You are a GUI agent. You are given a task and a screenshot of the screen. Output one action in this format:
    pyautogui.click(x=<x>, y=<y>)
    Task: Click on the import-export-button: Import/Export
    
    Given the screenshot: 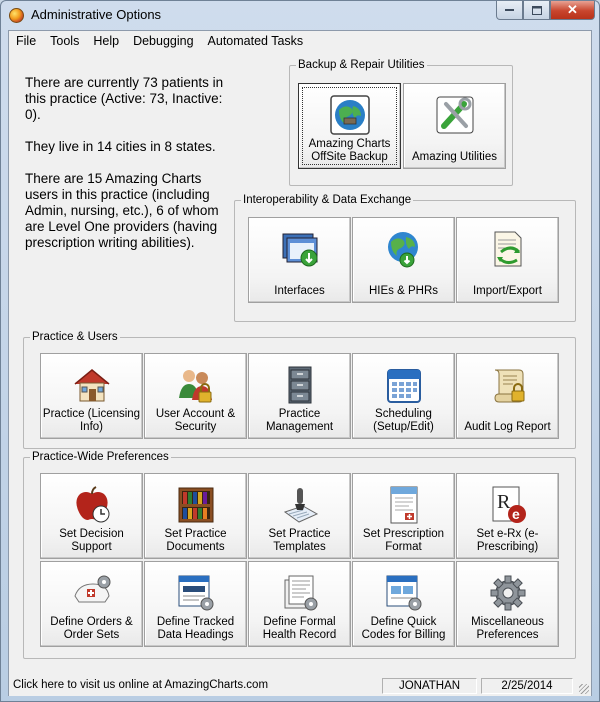 What is the action you would take?
    pyautogui.click(x=507, y=260)
    